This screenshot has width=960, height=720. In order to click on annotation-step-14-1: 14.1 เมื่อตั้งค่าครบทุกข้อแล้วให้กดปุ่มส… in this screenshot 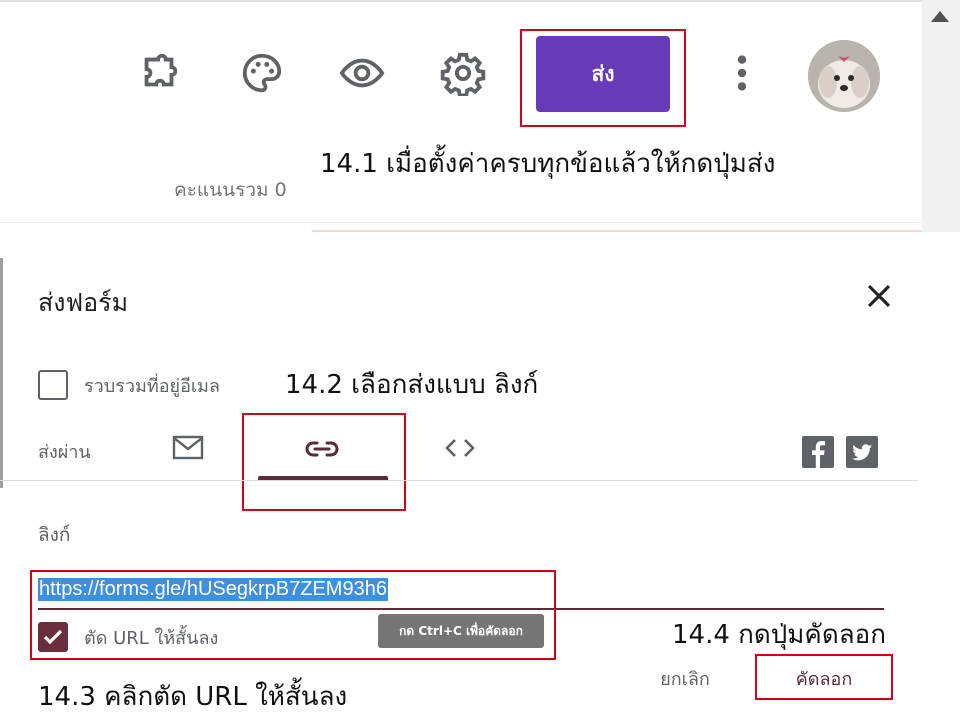, I will do `click(548, 164)`.